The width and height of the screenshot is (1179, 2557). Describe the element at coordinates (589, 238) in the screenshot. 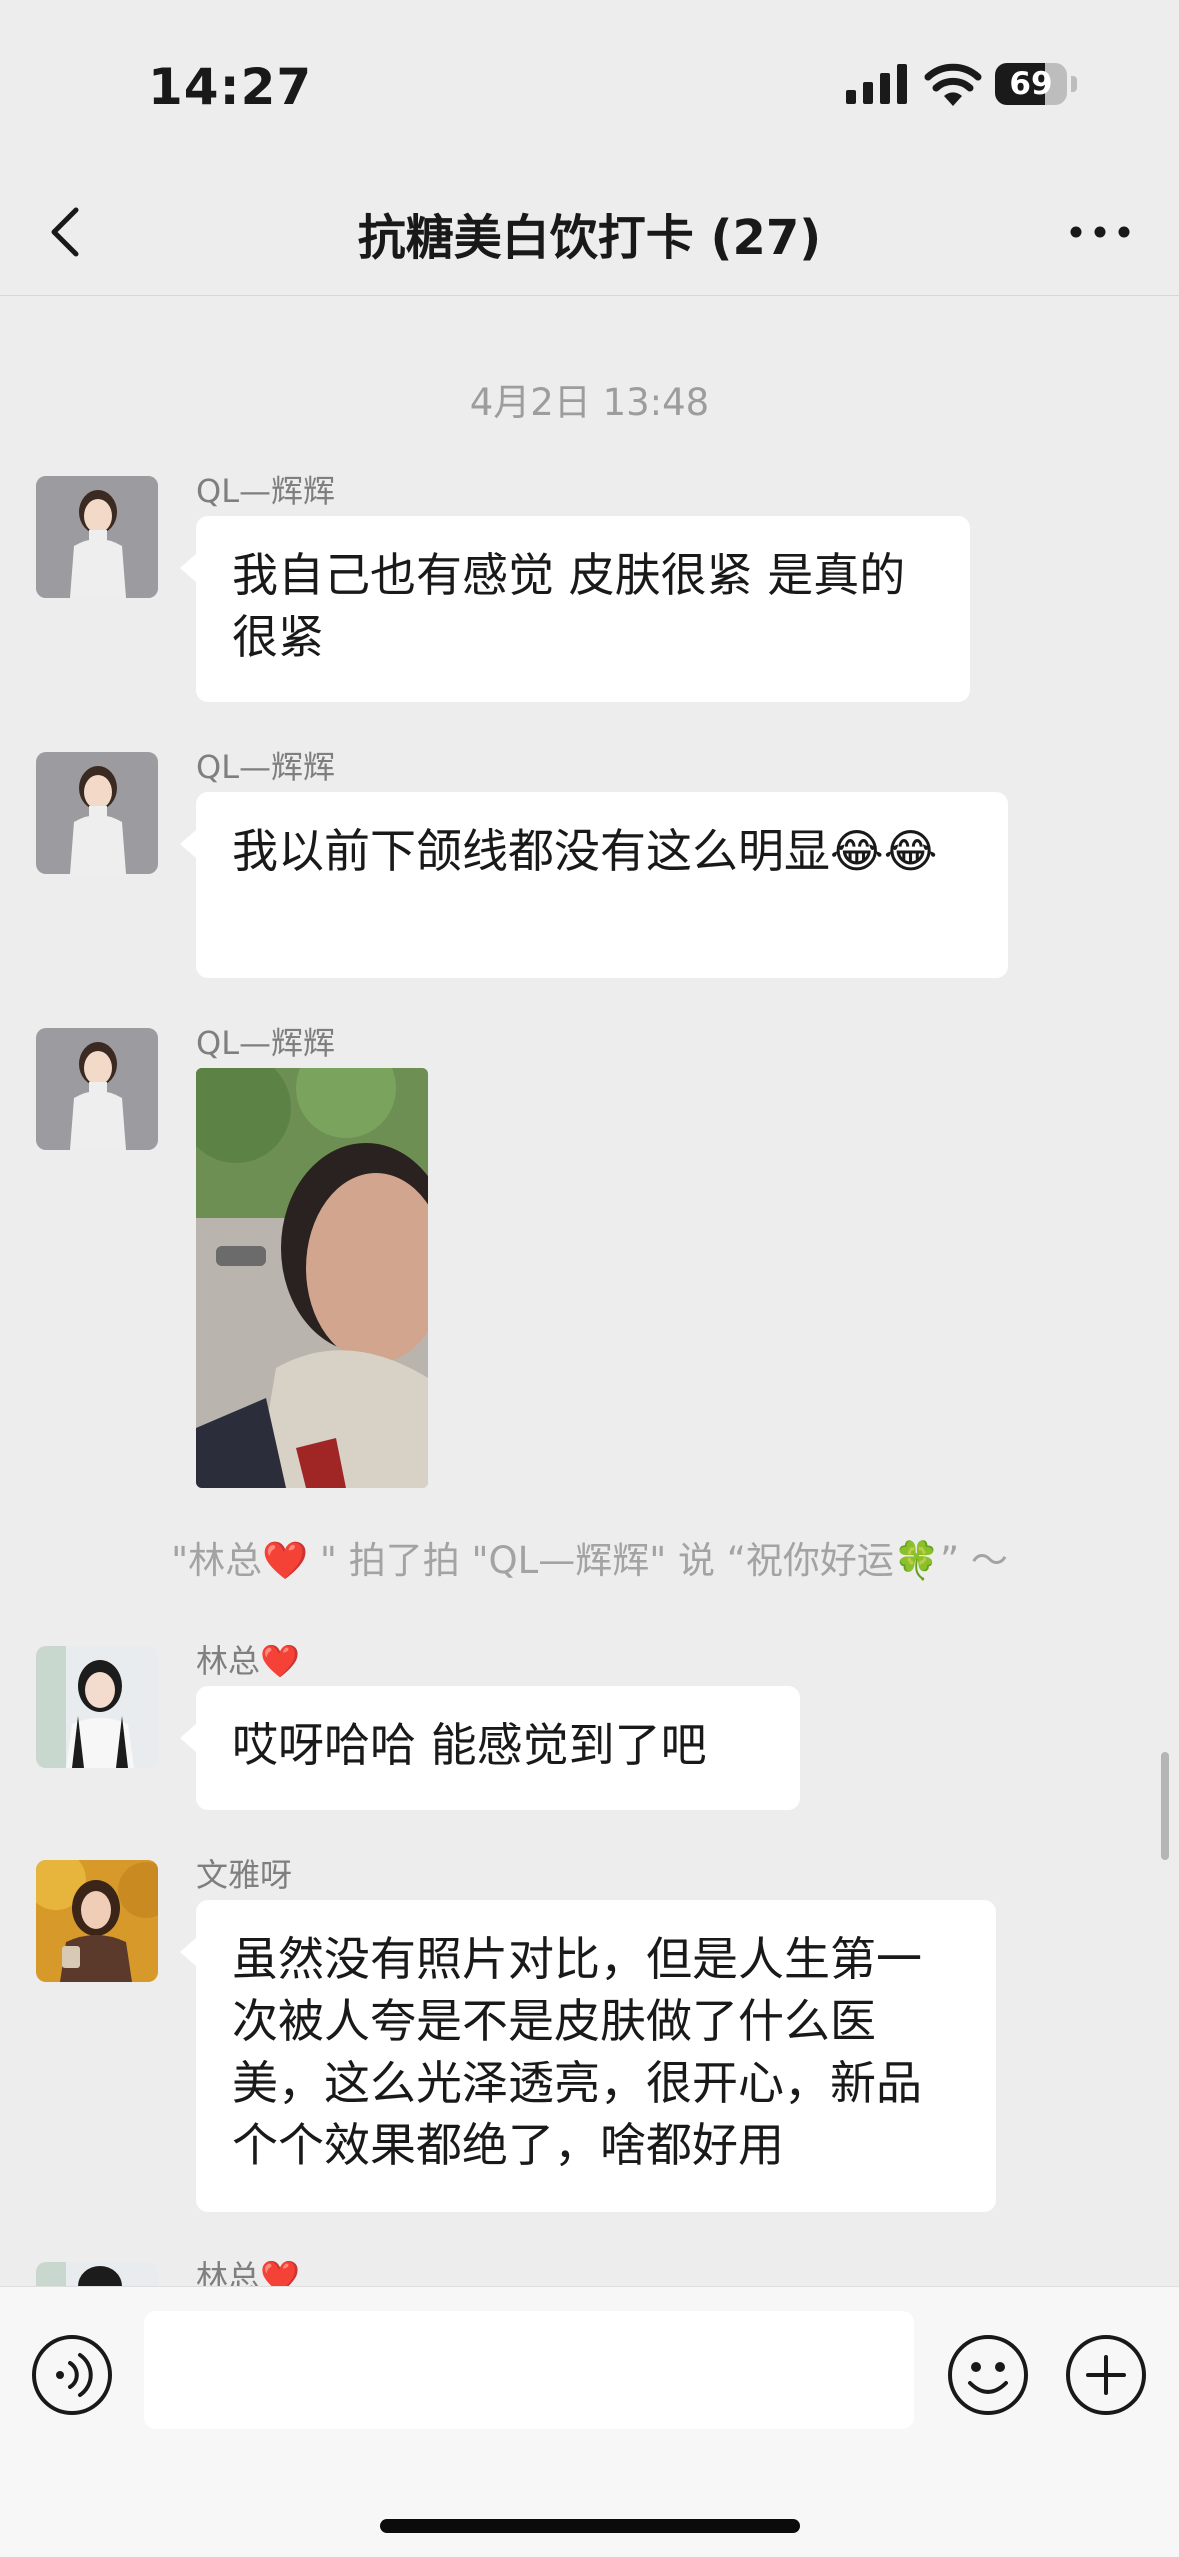

I see `chat-title: 抗糖美白饮打卡 (27)` at that location.